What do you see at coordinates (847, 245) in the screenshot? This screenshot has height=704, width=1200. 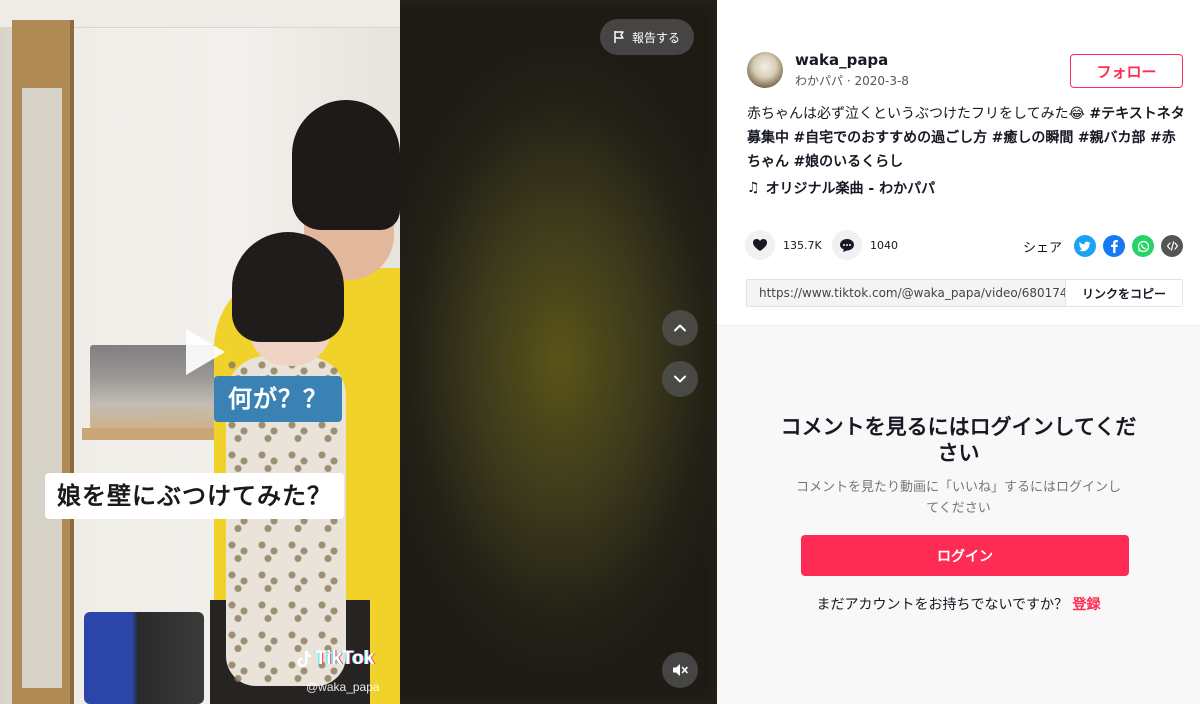 I see `comment-icon` at bounding box center [847, 245].